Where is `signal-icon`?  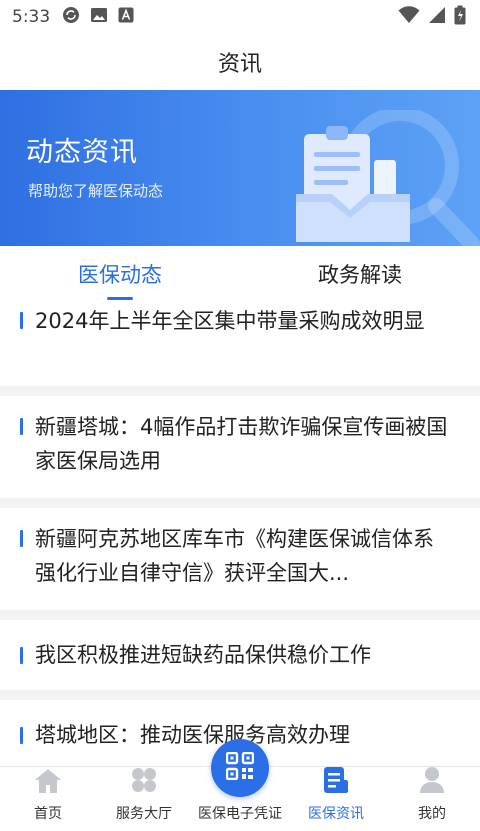 signal-icon is located at coordinates (437, 17).